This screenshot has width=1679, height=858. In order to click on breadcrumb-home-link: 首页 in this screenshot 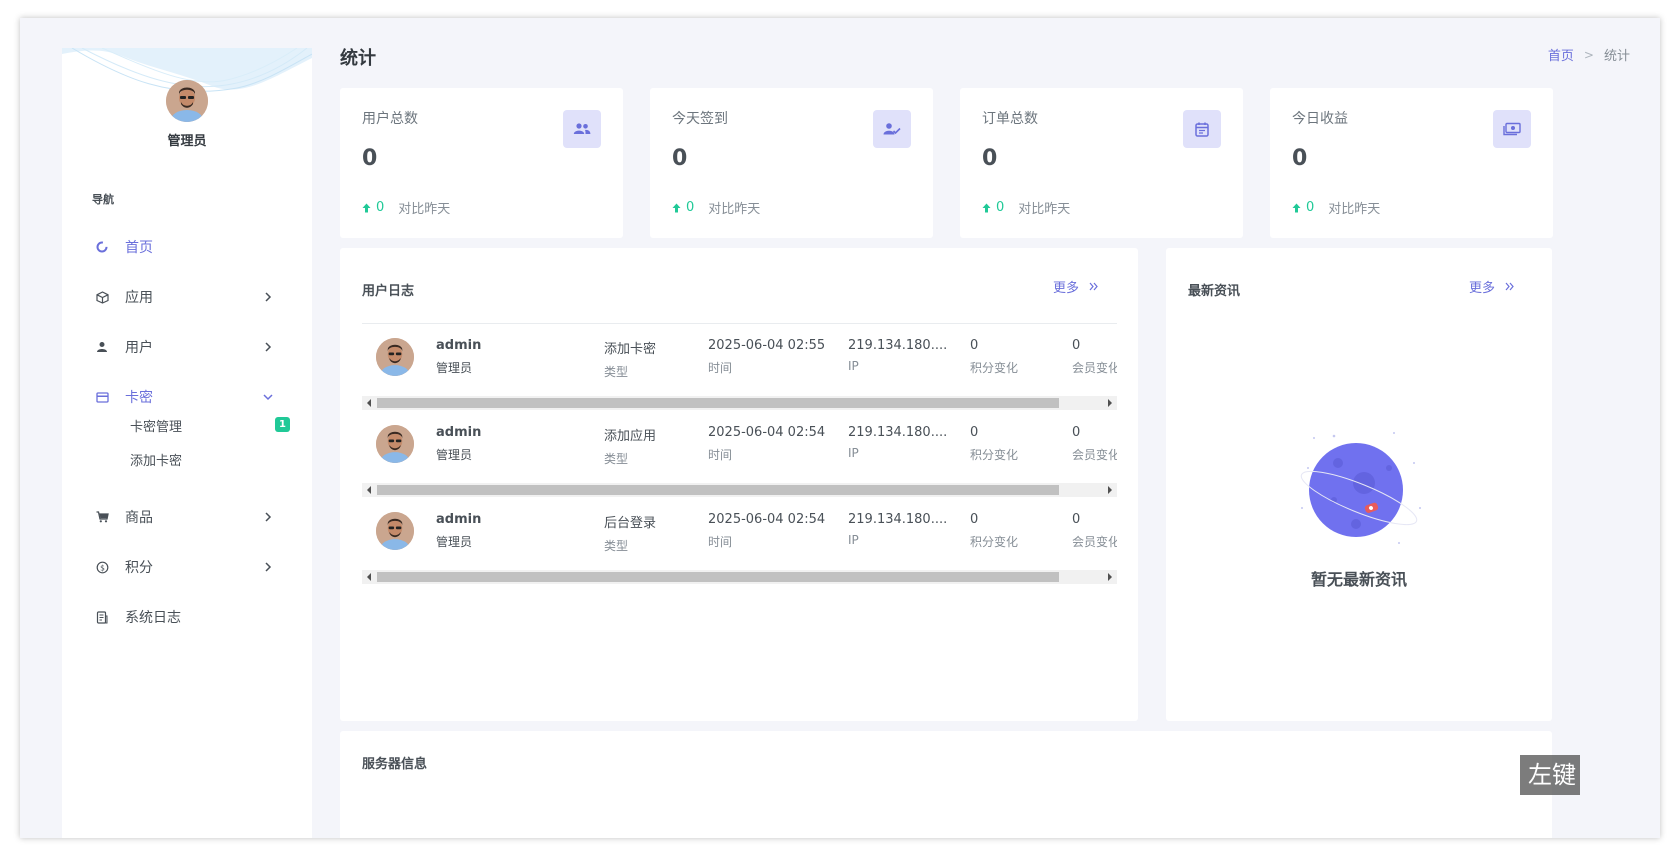, I will do `click(1561, 54)`.